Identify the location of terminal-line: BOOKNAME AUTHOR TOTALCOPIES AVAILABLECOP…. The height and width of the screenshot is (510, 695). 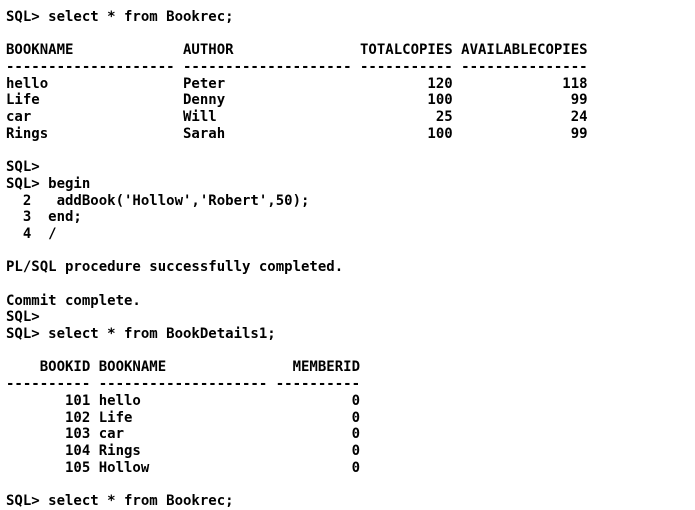
(297, 50).